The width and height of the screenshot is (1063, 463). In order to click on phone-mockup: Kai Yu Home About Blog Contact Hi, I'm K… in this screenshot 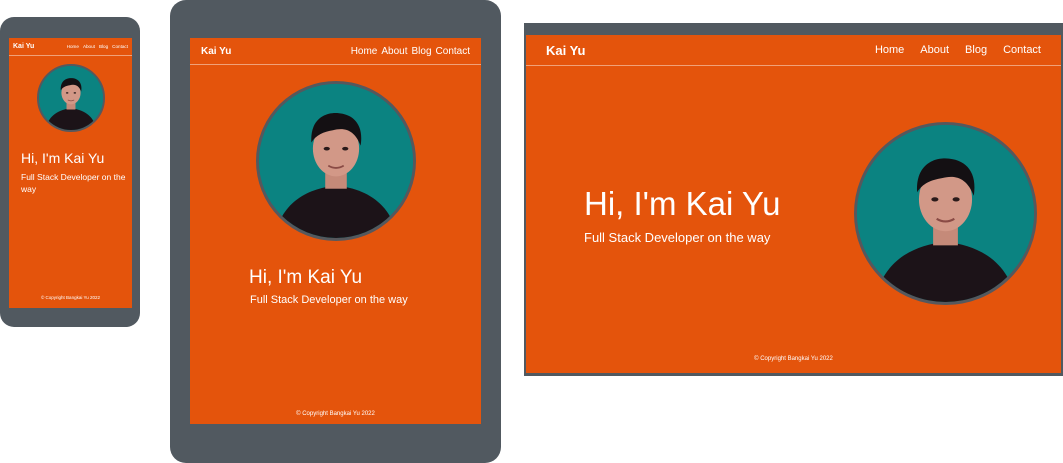, I will do `click(70, 172)`.